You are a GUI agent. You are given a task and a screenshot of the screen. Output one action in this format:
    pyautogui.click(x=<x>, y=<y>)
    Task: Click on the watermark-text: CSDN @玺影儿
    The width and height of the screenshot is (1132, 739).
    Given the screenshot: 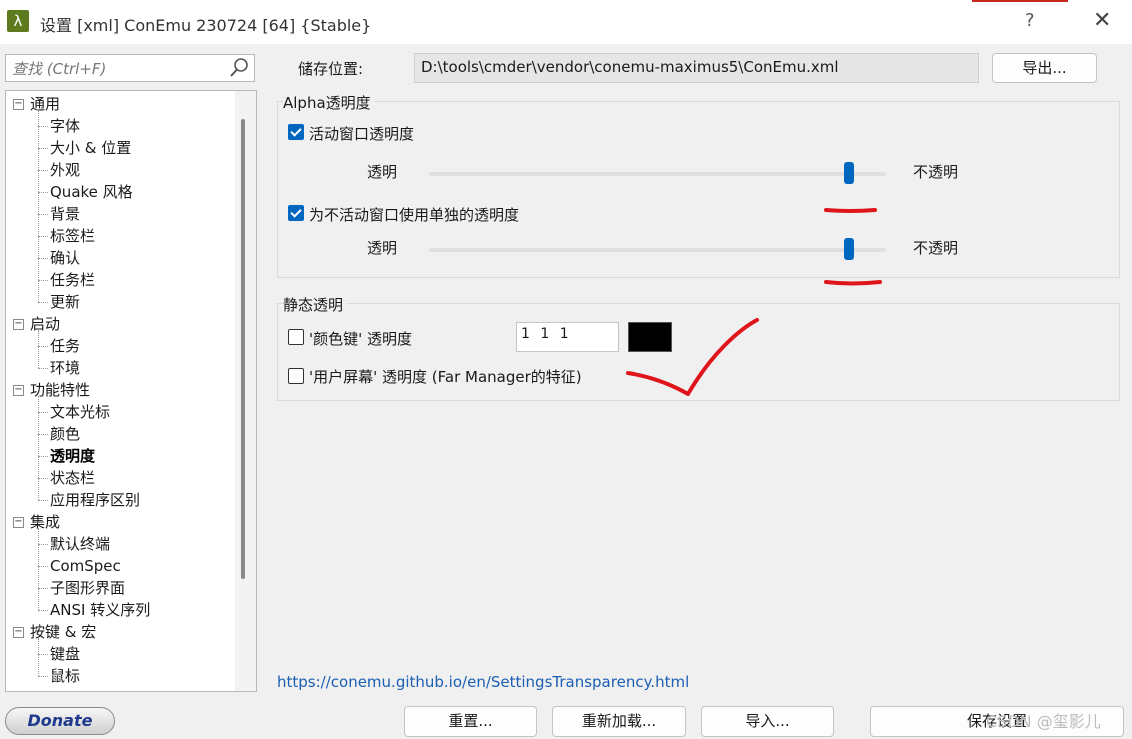 What is the action you would take?
    pyautogui.click(x=1043, y=721)
    